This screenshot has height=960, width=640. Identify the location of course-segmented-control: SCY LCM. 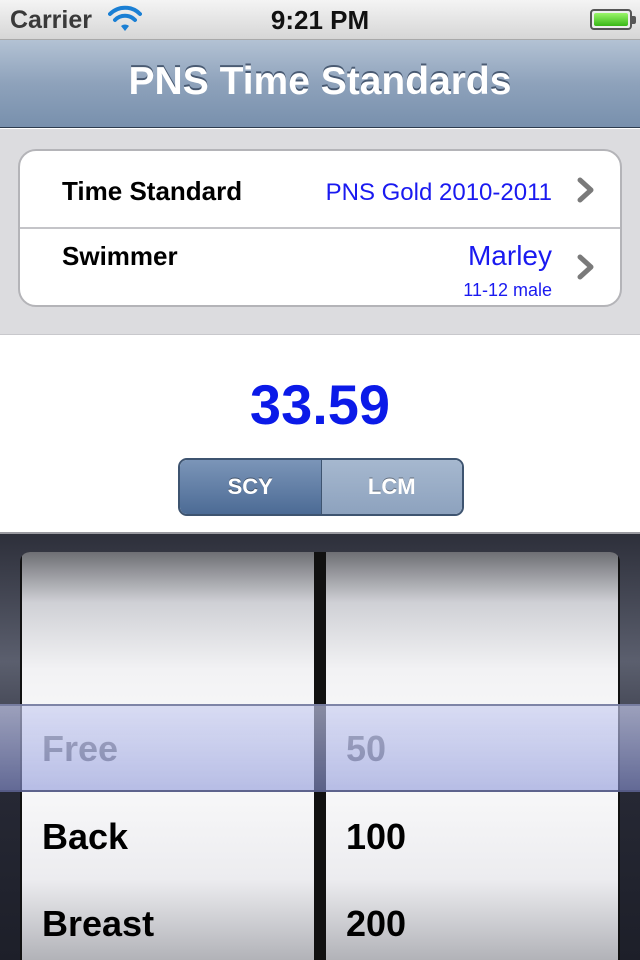
(321, 487).